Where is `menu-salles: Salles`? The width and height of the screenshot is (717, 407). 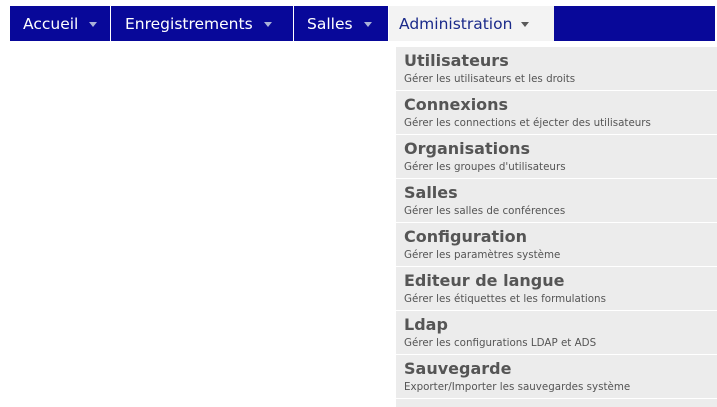 menu-salles: Salles is located at coordinates (341, 23).